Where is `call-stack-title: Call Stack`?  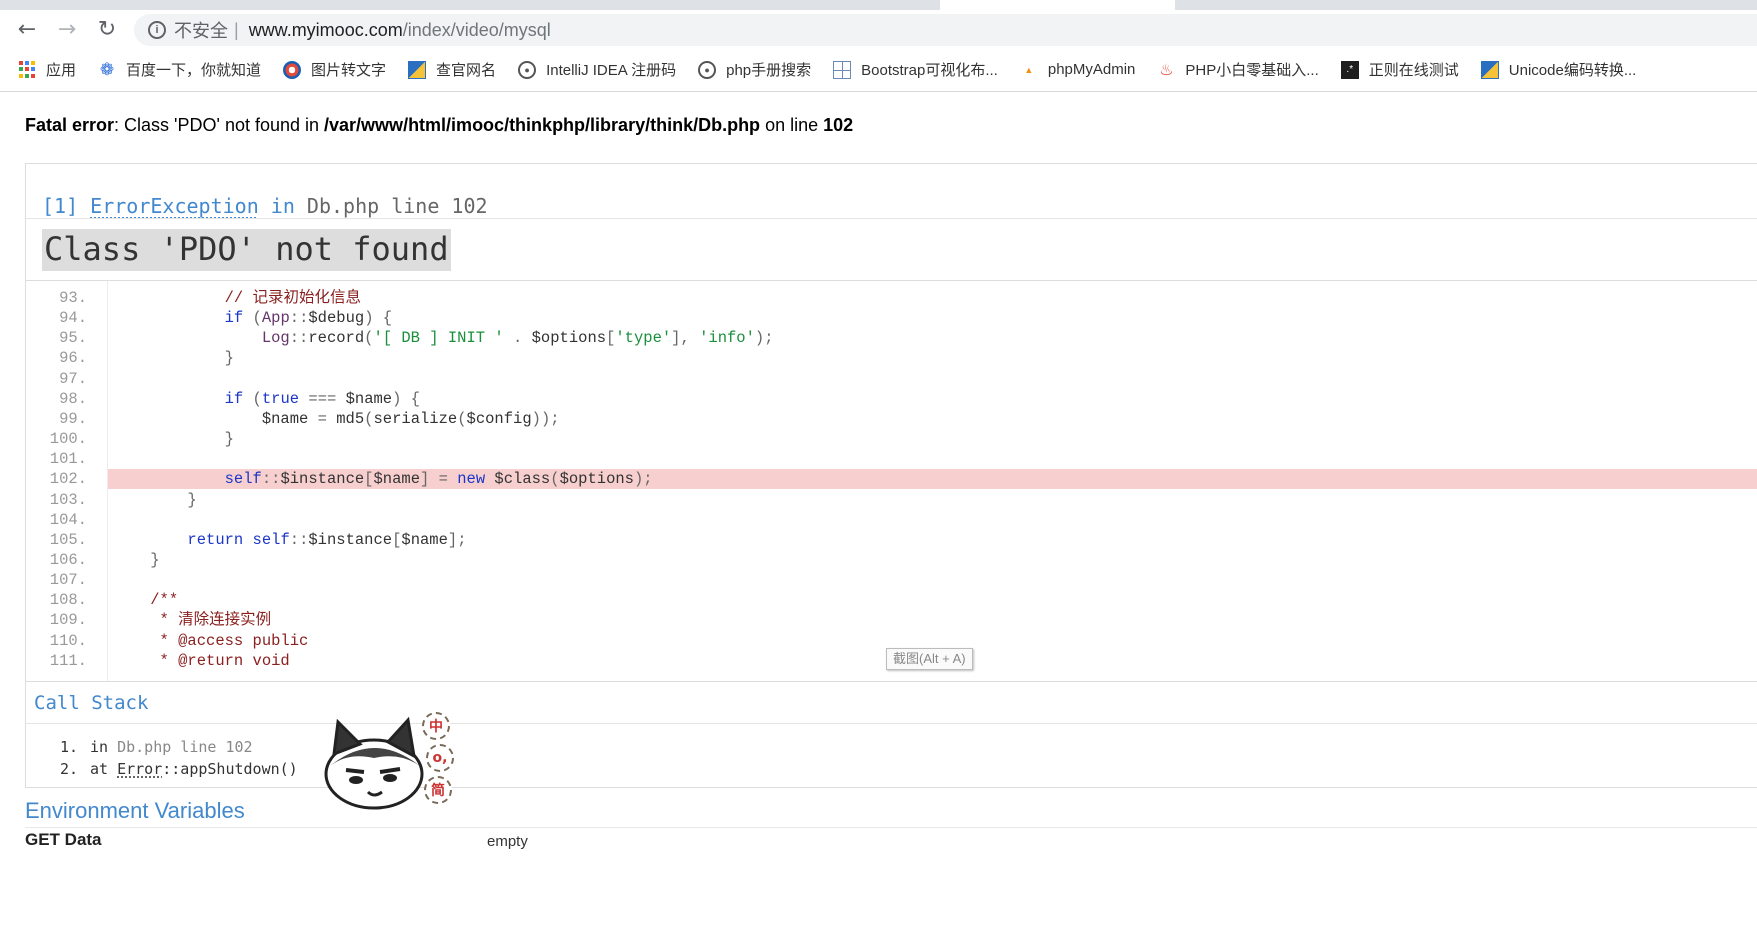
call-stack-title: Call Stack is located at coordinates (91, 703).